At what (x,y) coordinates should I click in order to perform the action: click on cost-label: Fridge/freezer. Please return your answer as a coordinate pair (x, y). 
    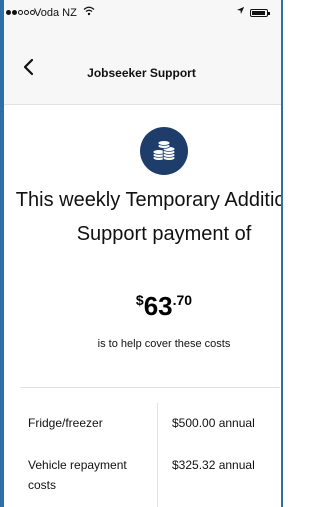
    Looking at the image, I should click on (65, 423).